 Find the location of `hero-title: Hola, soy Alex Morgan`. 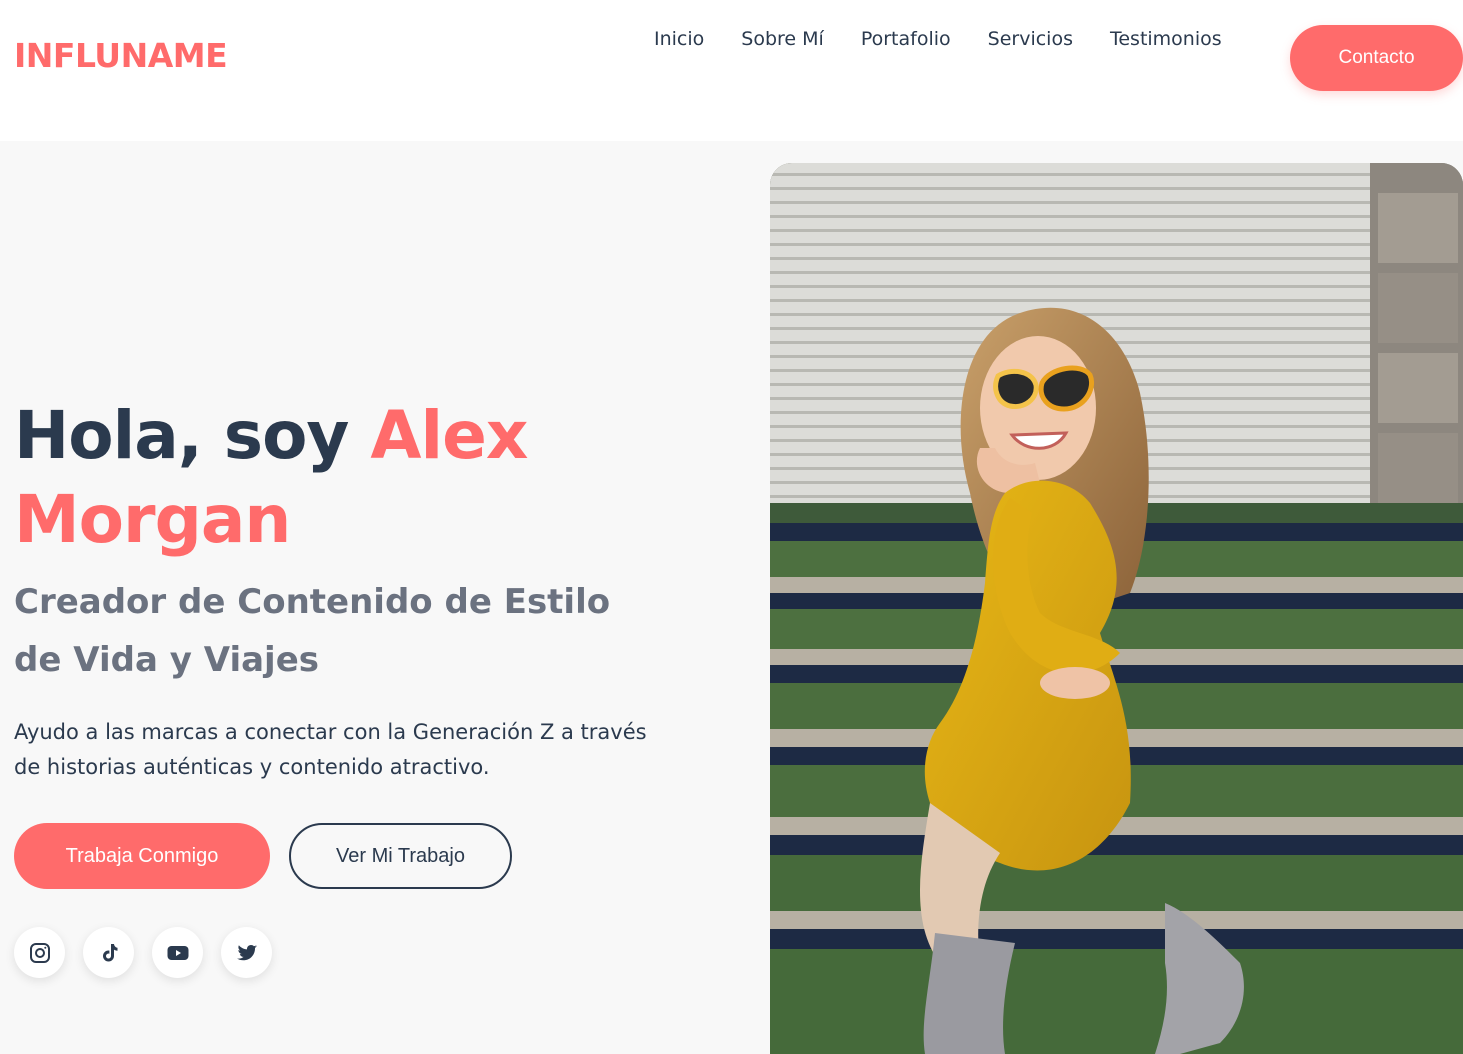

hero-title: Hola, soy Alex Morgan is located at coordinates (334, 478).